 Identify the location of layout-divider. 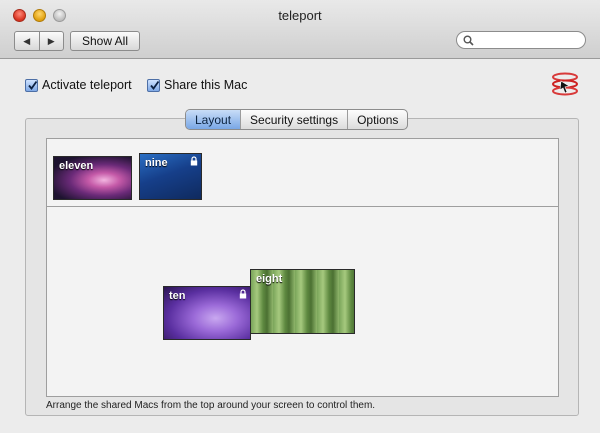
(302, 206).